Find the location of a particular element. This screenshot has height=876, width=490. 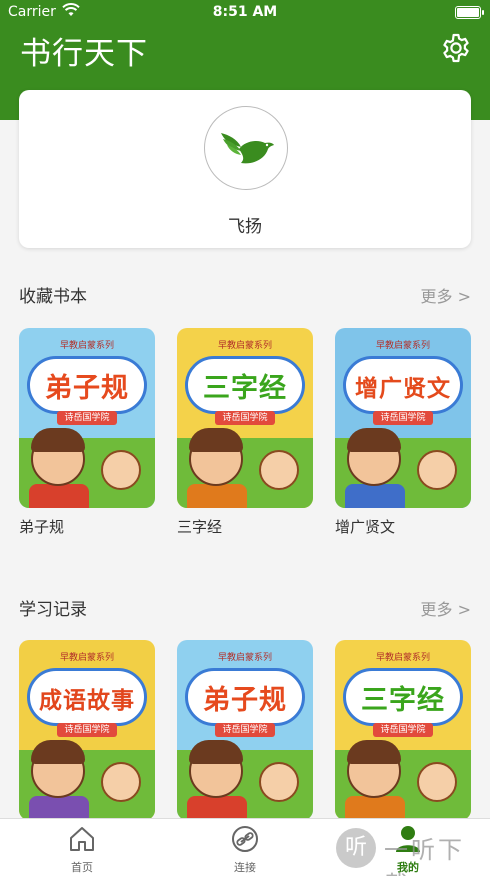

history-book-chengyugushi: 早教启蒙系列 成语故事 诗岳国学院 is located at coordinates (87, 730).